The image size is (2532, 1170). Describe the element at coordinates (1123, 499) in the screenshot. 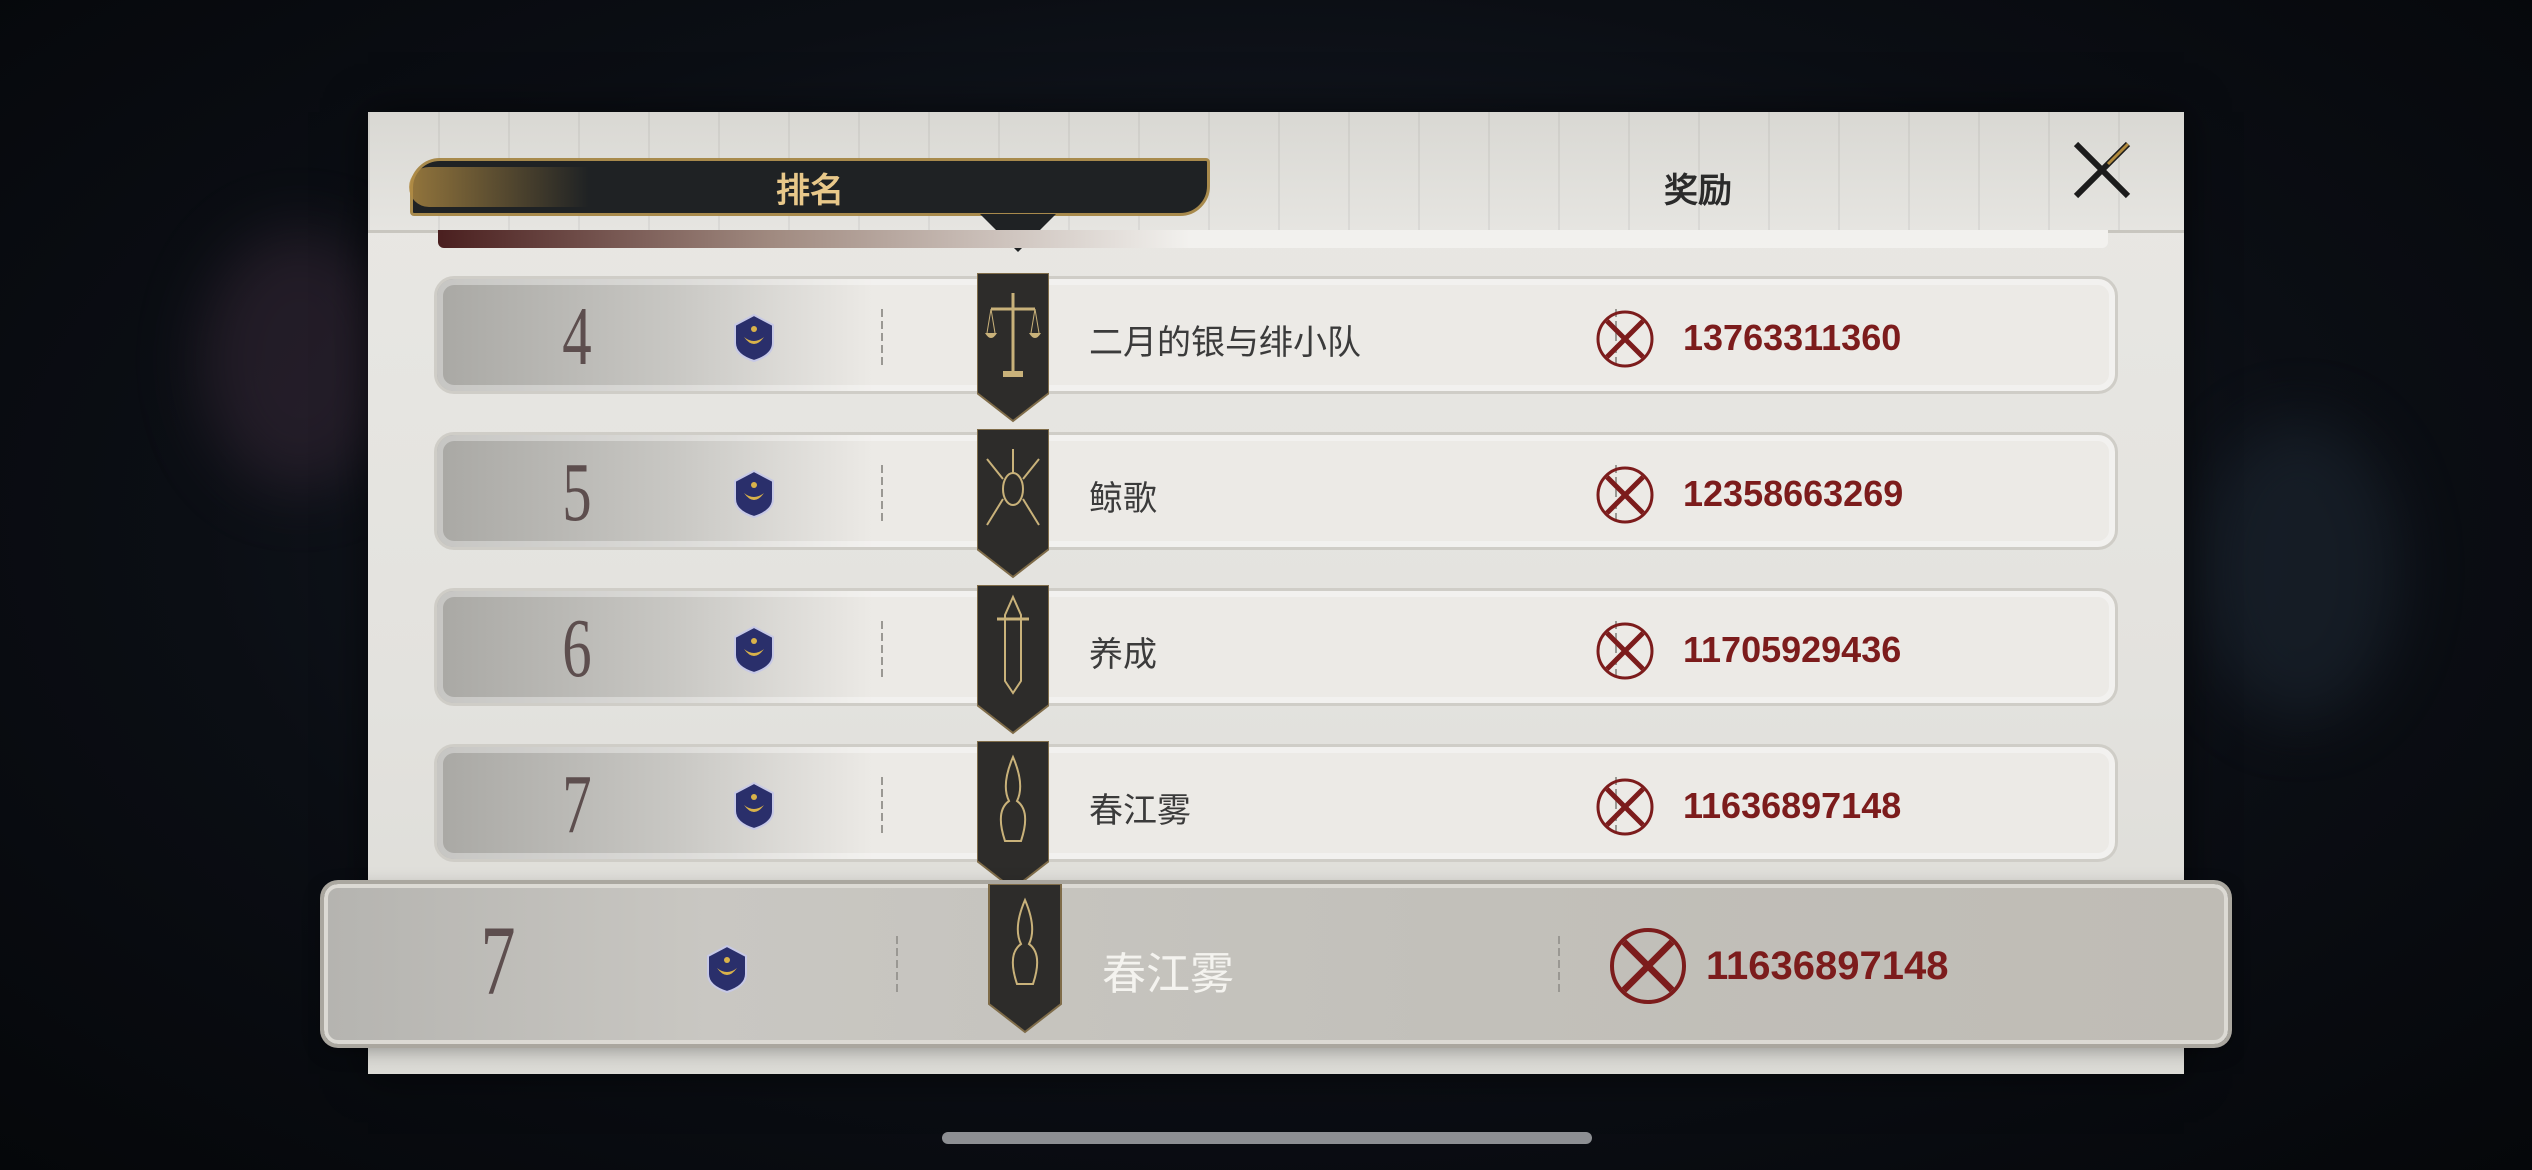

I see `team-name: 鲸歌` at that location.